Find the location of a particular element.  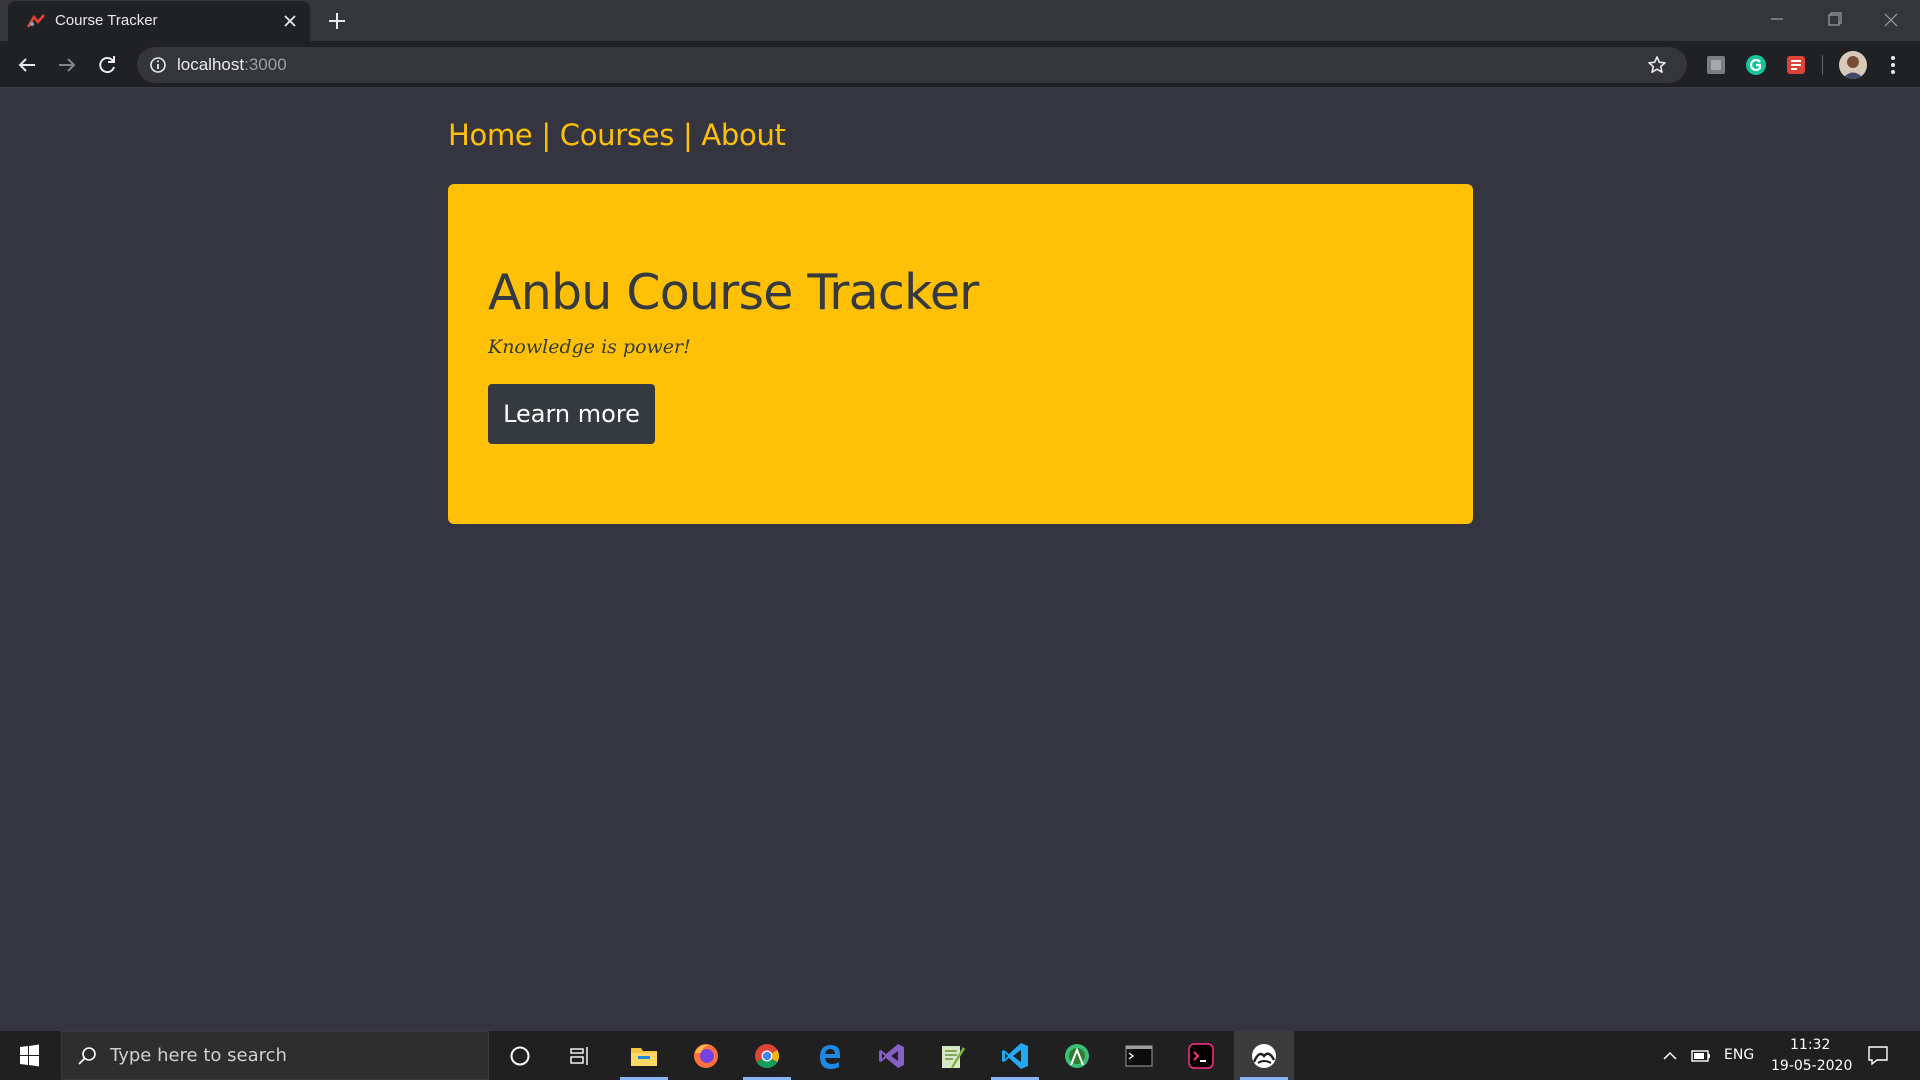

site-nav: Home | Courses | About is located at coordinates (617, 135).